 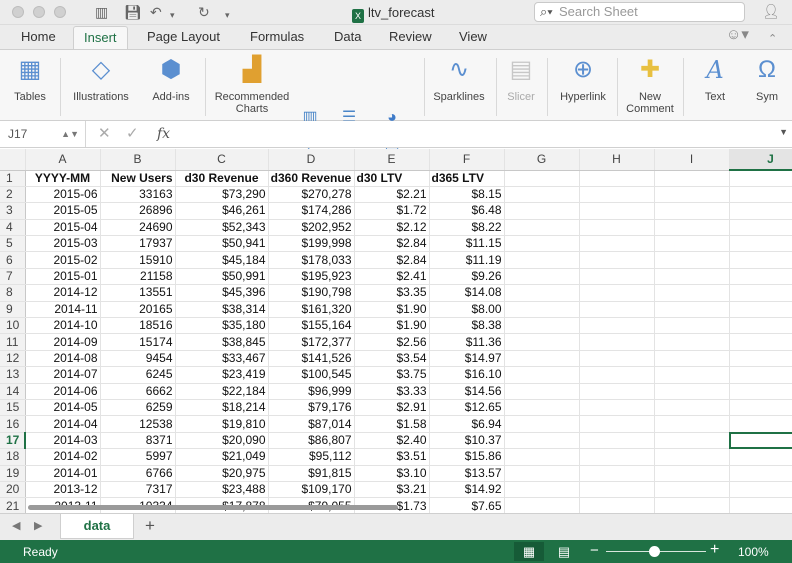 What do you see at coordinates (311, 195) in the screenshot?
I see `cell: $270,278` at bounding box center [311, 195].